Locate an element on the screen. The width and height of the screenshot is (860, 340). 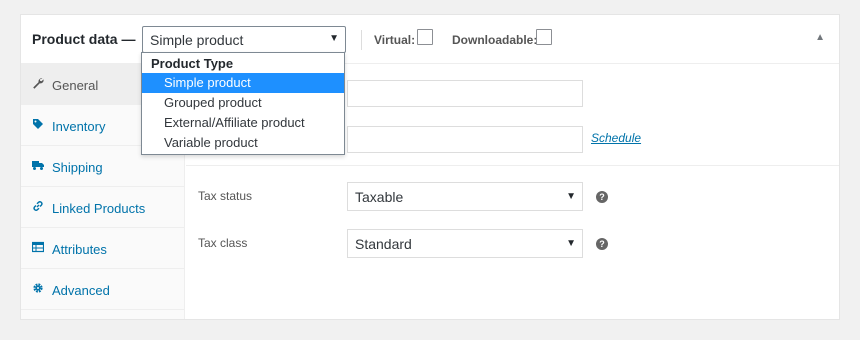
dropdown-option-variable: Variable product is located at coordinates (243, 143).